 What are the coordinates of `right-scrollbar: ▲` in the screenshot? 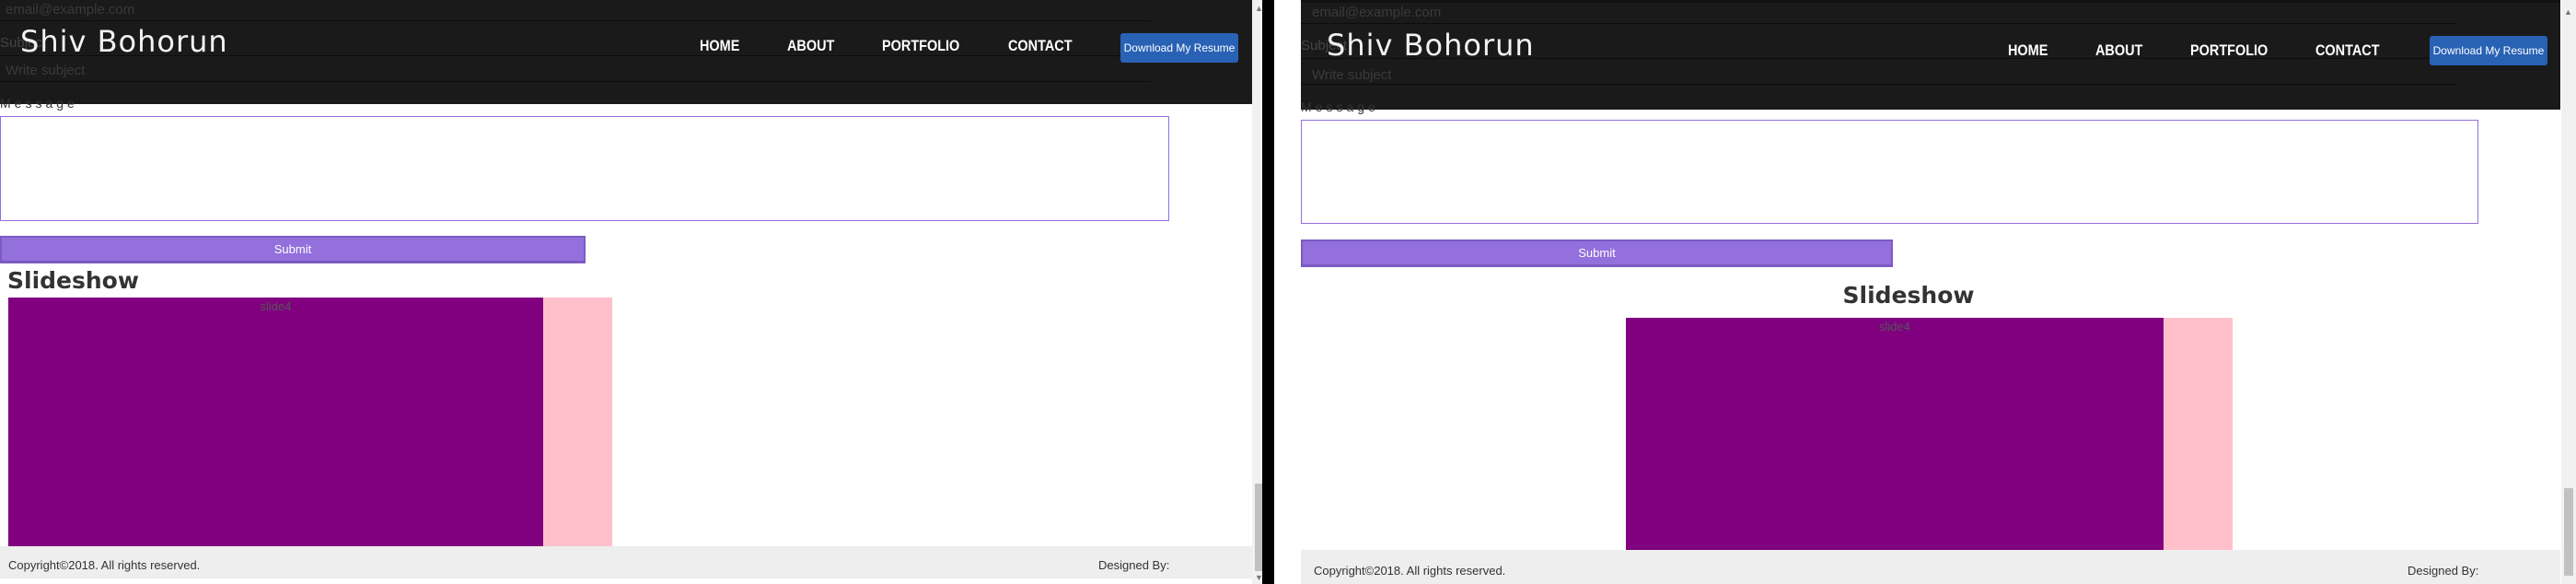 It's located at (2568, 292).